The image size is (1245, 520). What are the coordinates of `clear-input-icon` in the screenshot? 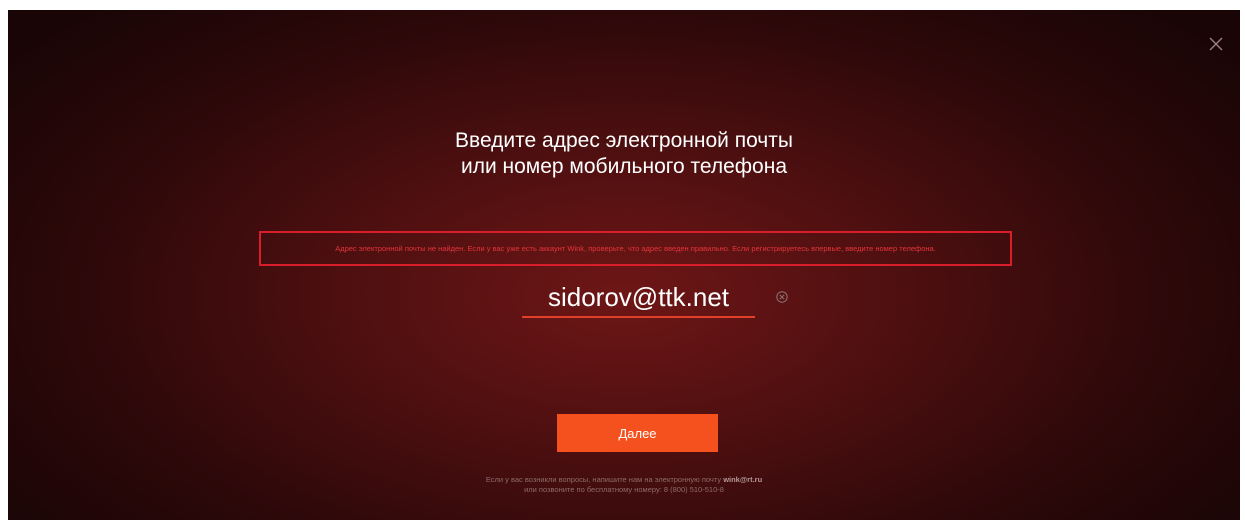 It's located at (782, 297).